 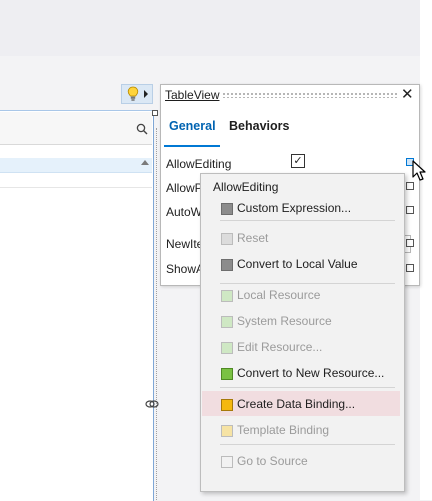 What do you see at coordinates (210, 29) in the screenshot?
I see `document-tab-area` at bounding box center [210, 29].